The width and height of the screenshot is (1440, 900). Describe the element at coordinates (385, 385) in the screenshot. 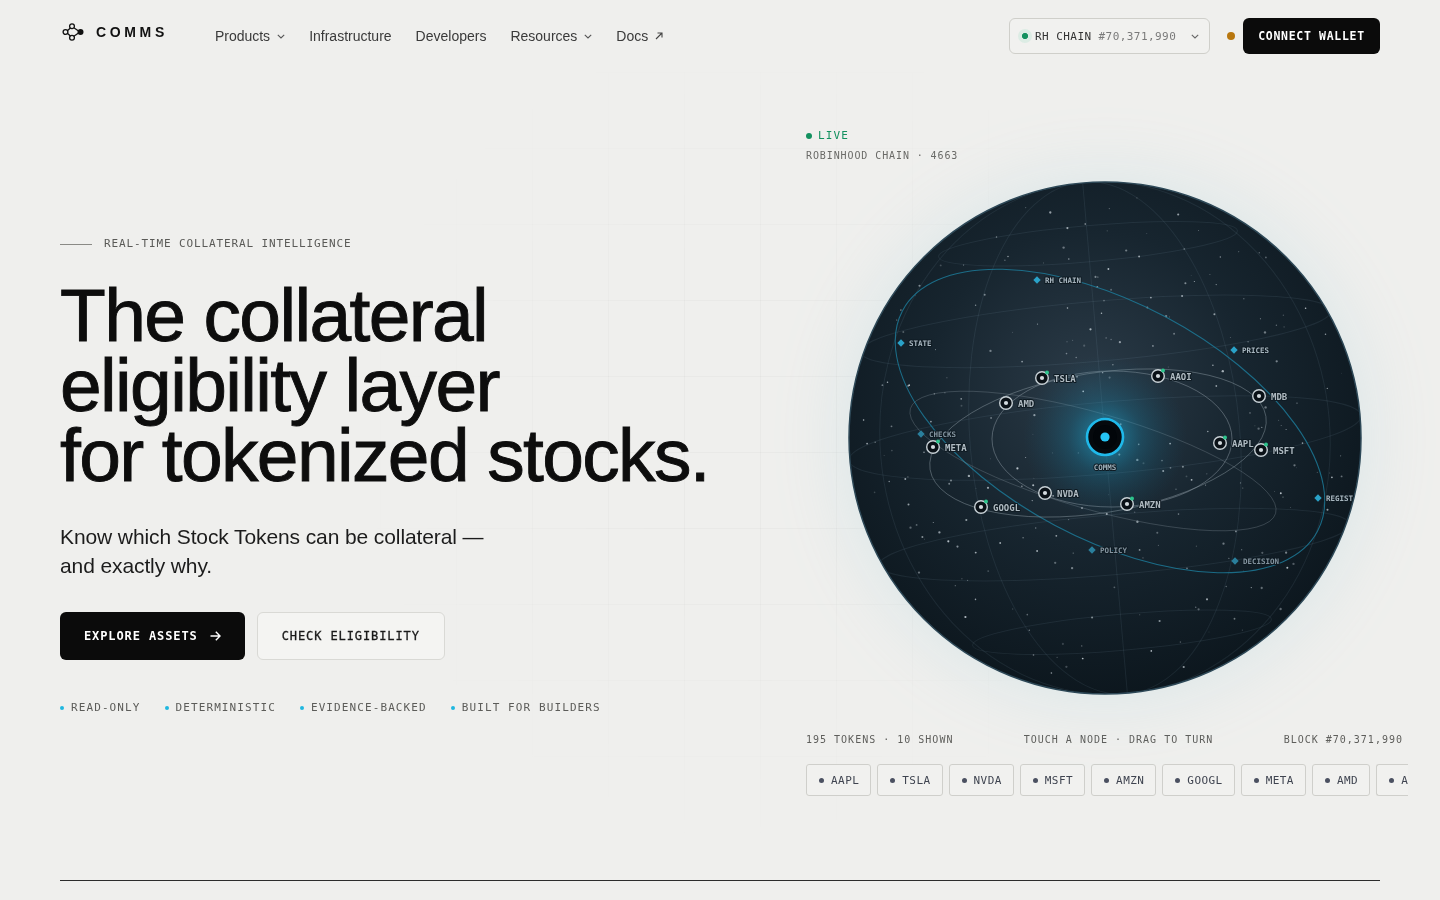

I see `hero-heading: The collateral eligibility layer for tokenized stocks.` at that location.